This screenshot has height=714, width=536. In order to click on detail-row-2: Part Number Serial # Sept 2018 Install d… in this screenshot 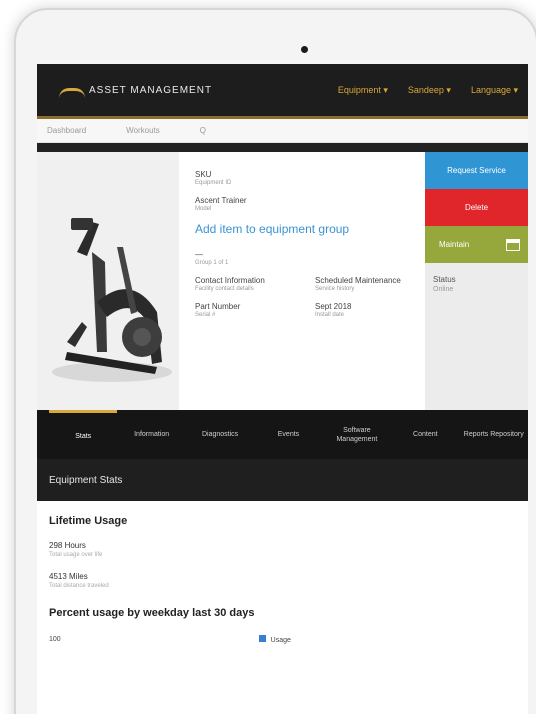, I will do `click(305, 315)`.